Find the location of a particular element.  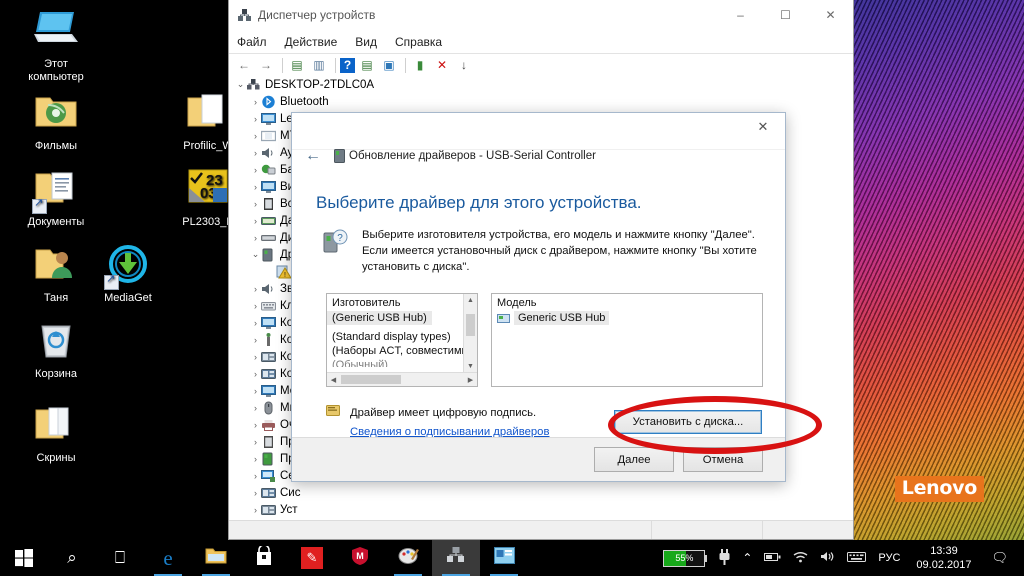

back-button: ← is located at coordinates (313, 156).